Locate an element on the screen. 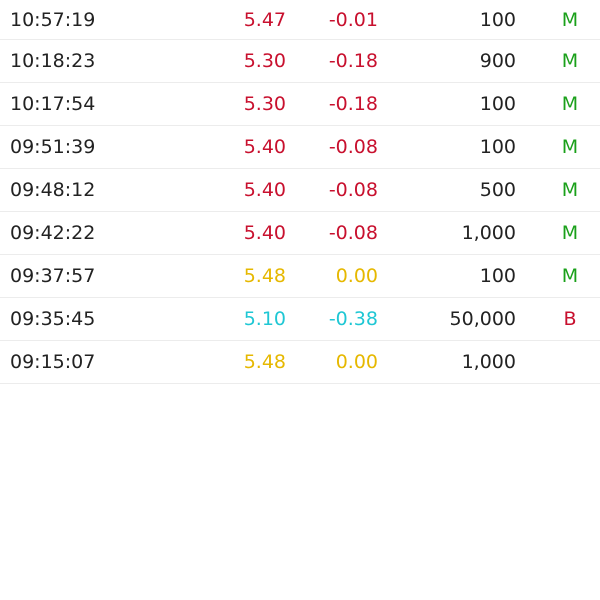 The width and height of the screenshot is (600, 600). table-row: 10:18:23 5.30 -0.18 900 M is located at coordinates (300, 61).